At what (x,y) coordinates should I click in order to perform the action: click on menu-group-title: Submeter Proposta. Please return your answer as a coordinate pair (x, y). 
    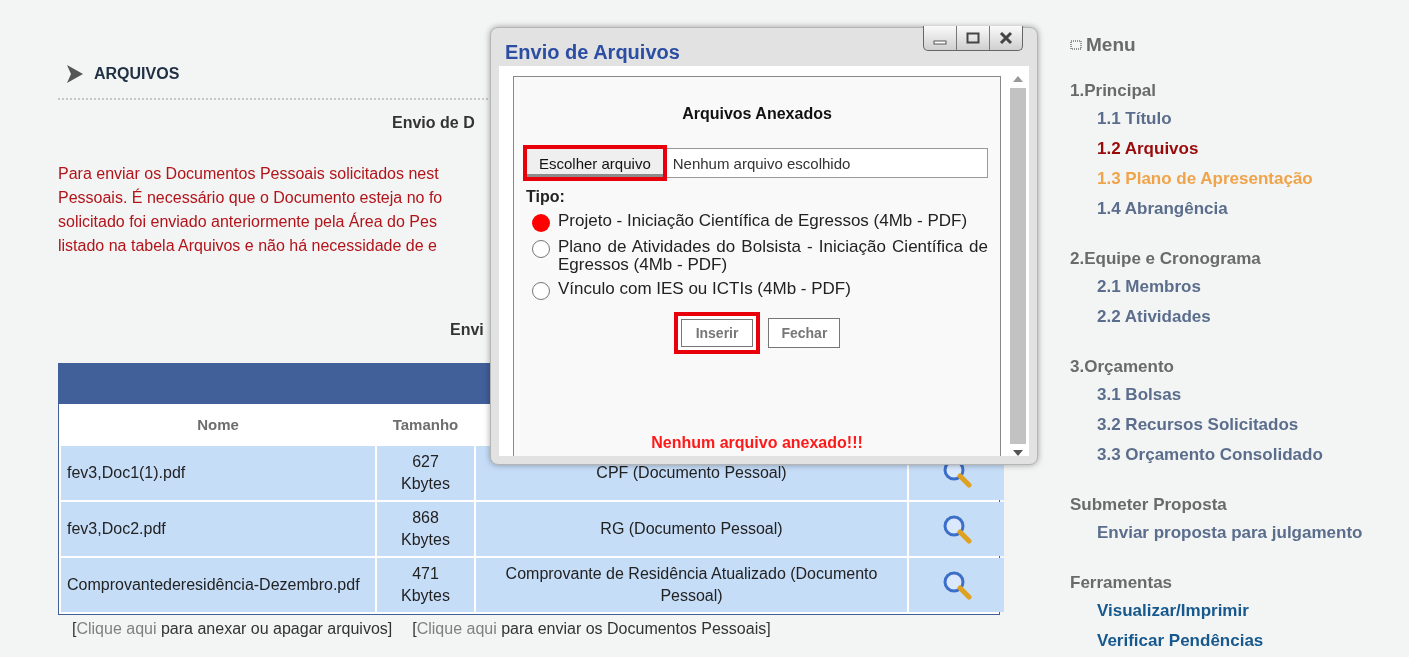
    Looking at the image, I should click on (1148, 505).